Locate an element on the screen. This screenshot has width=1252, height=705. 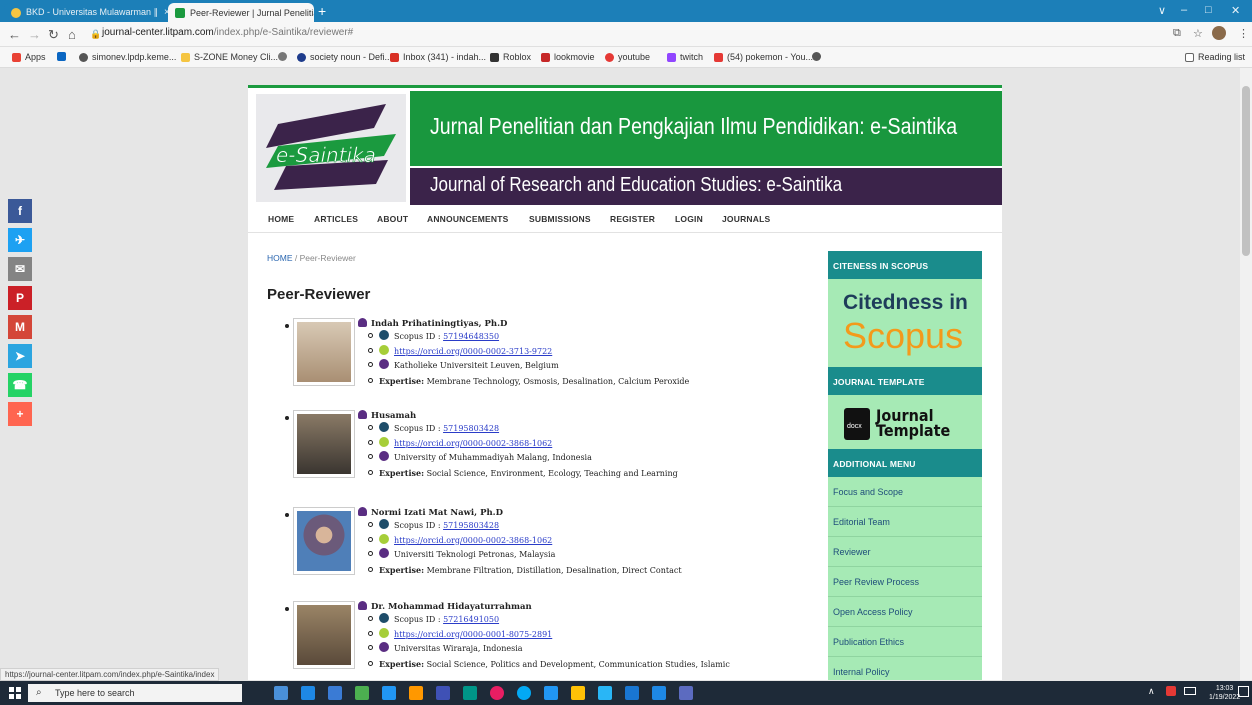
bookmark-apps: Apps is located at coordinates (29, 57).